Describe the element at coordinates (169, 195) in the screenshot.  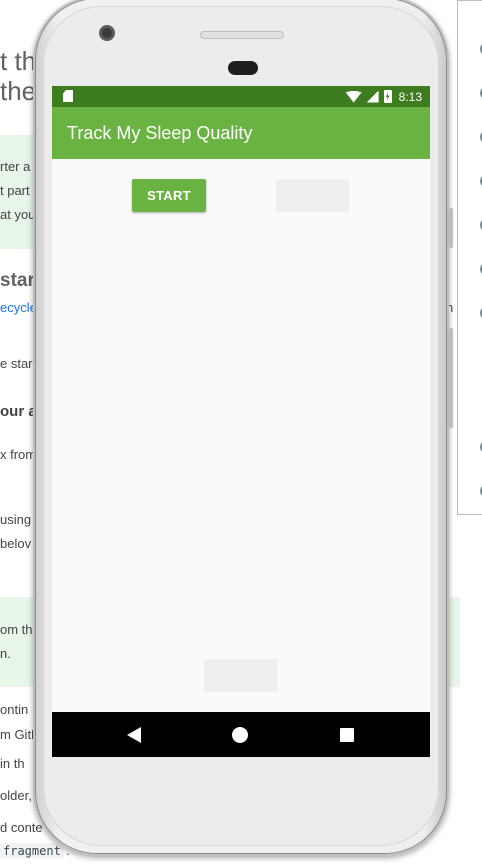
I see `start-button: START` at that location.